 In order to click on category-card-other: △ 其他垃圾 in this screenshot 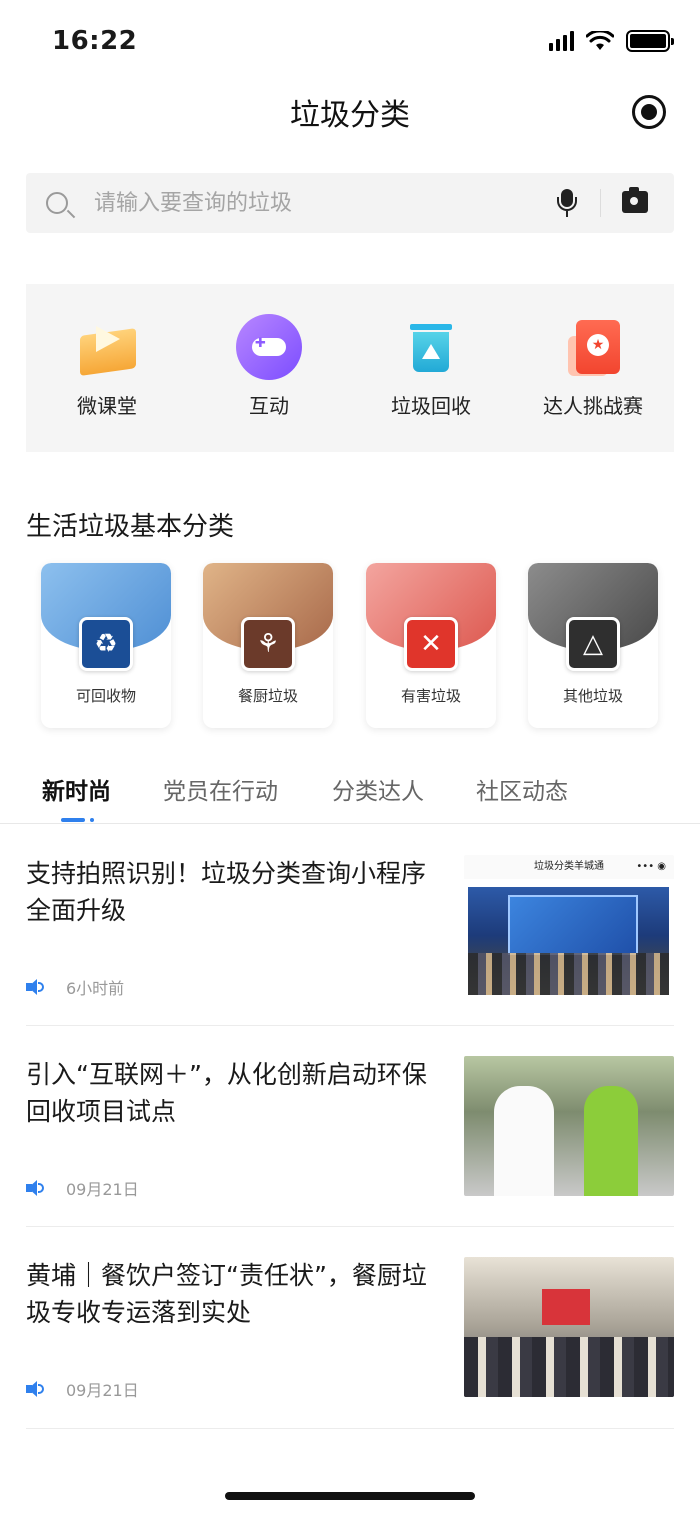, I will do `click(593, 645)`.